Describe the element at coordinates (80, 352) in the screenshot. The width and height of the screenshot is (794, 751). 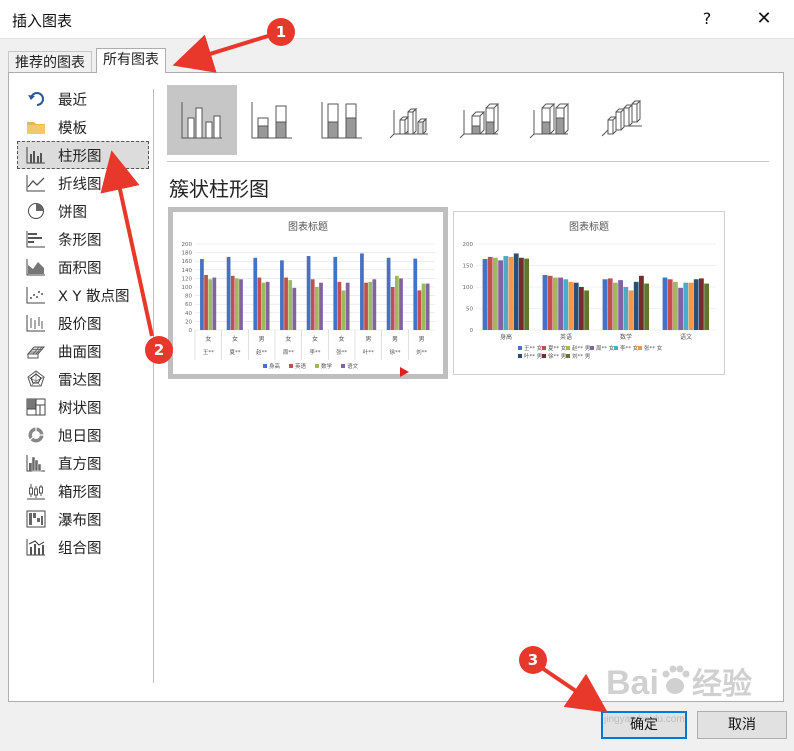
I see `chart-type-label: 曲面图` at that location.